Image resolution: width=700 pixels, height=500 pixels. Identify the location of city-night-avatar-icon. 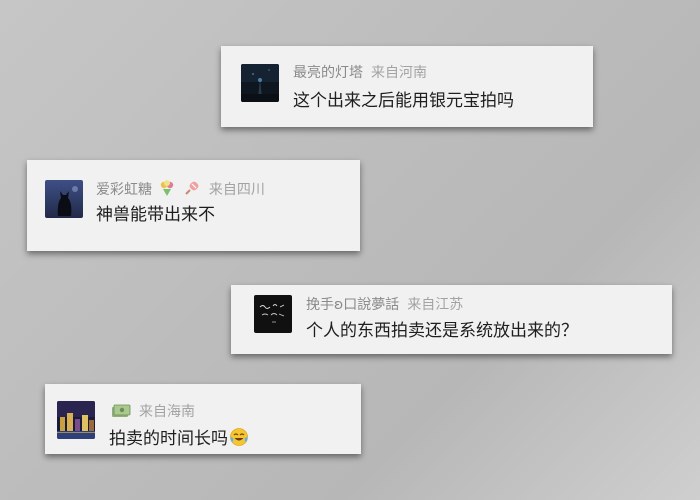
(76, 420).